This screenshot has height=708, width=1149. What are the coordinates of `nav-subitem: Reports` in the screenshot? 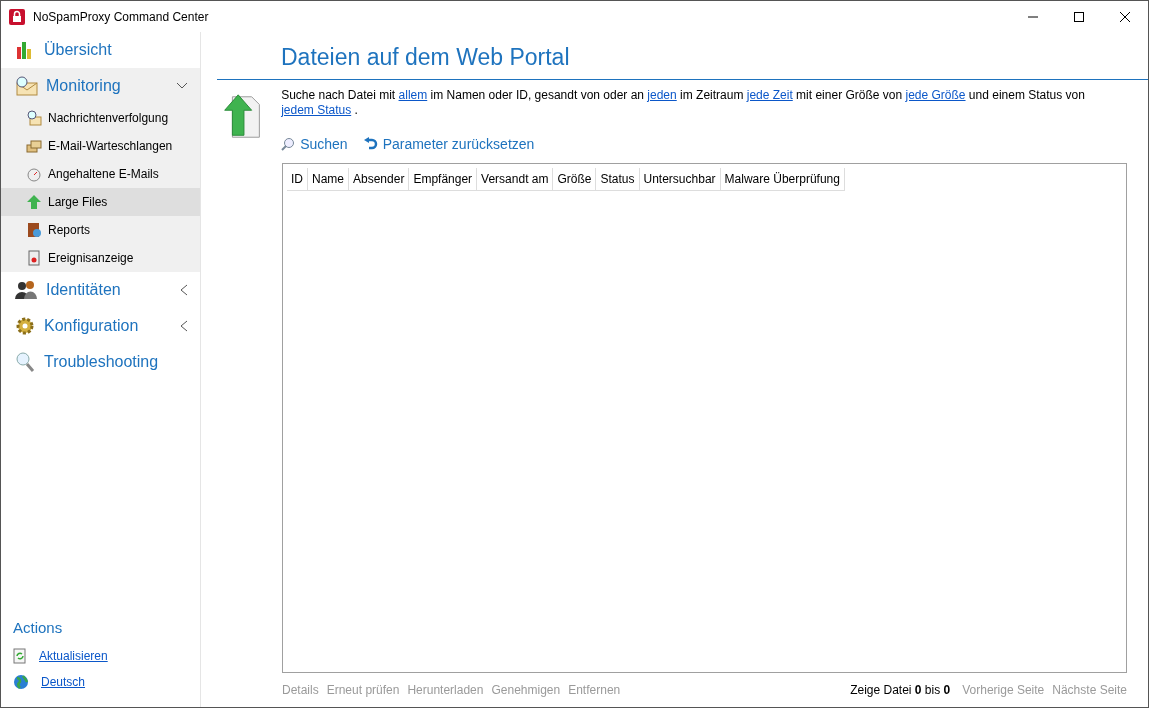 It's located at (100, 230).